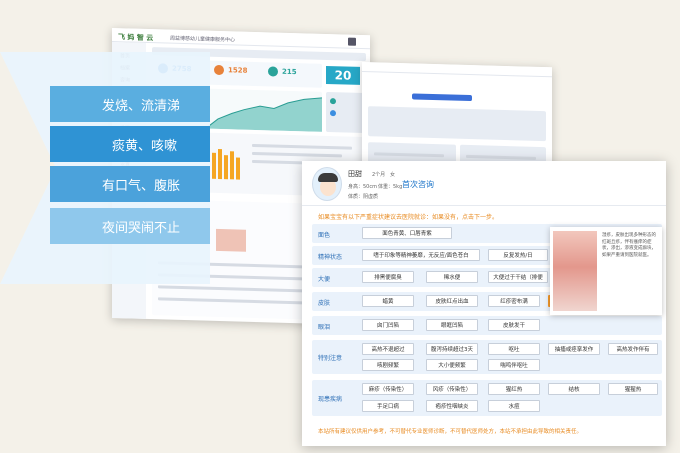  Describe the element at coordinates (130, 184) in the screenshot. I see `symptom-bloating: 有口气、腹胀` at that location.